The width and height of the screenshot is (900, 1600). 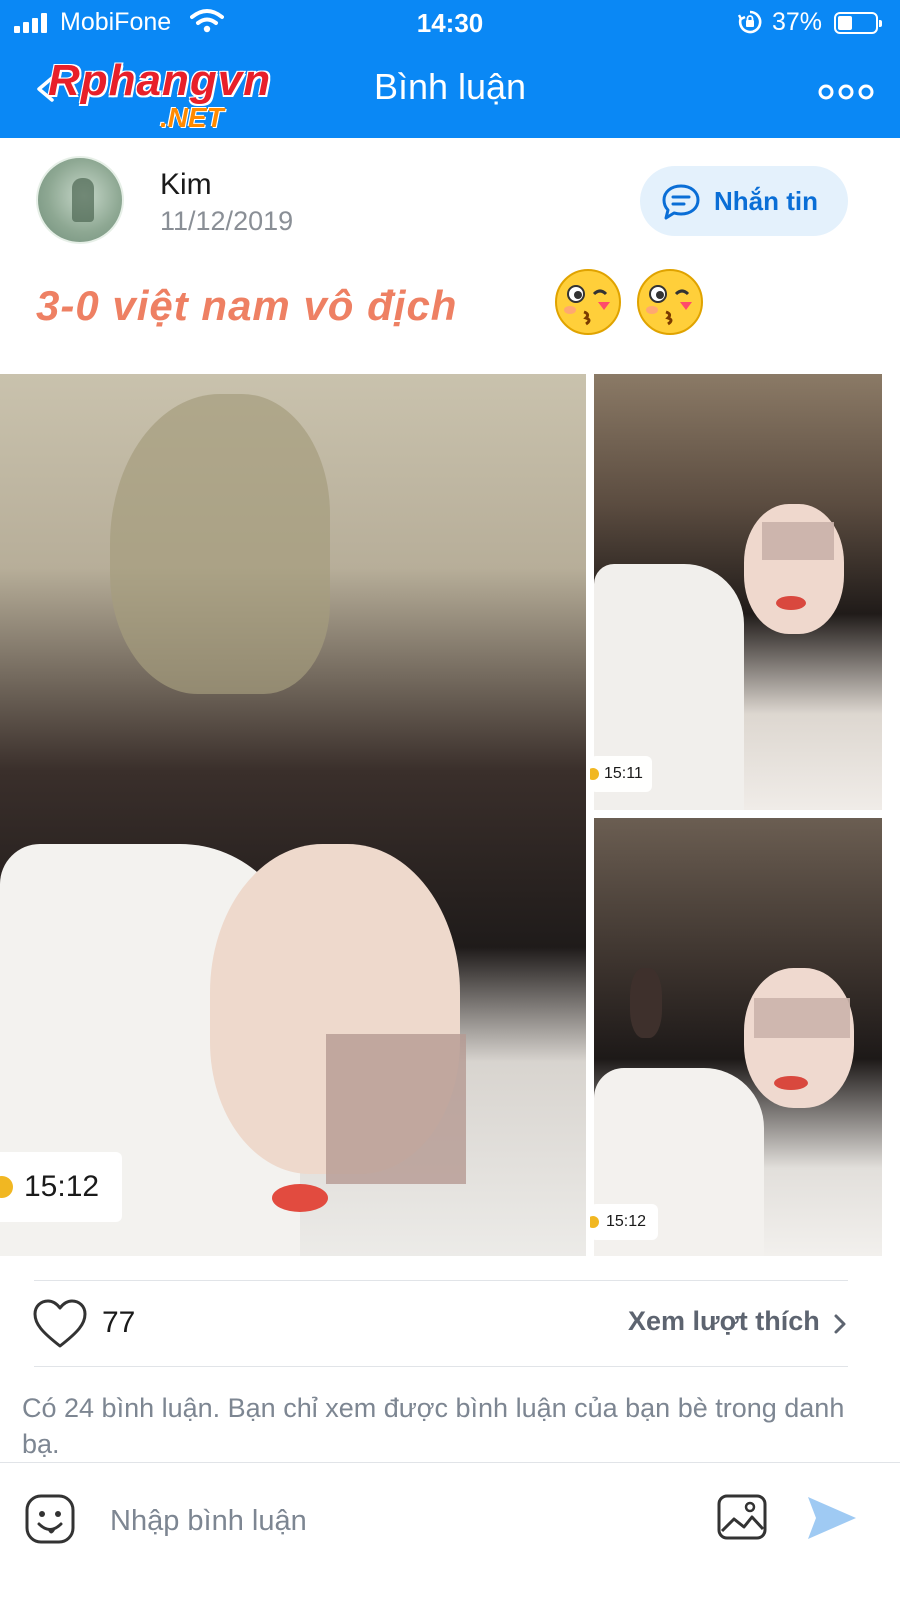 I want to click on rotation-lock-icon, so click(x=750, y=22).